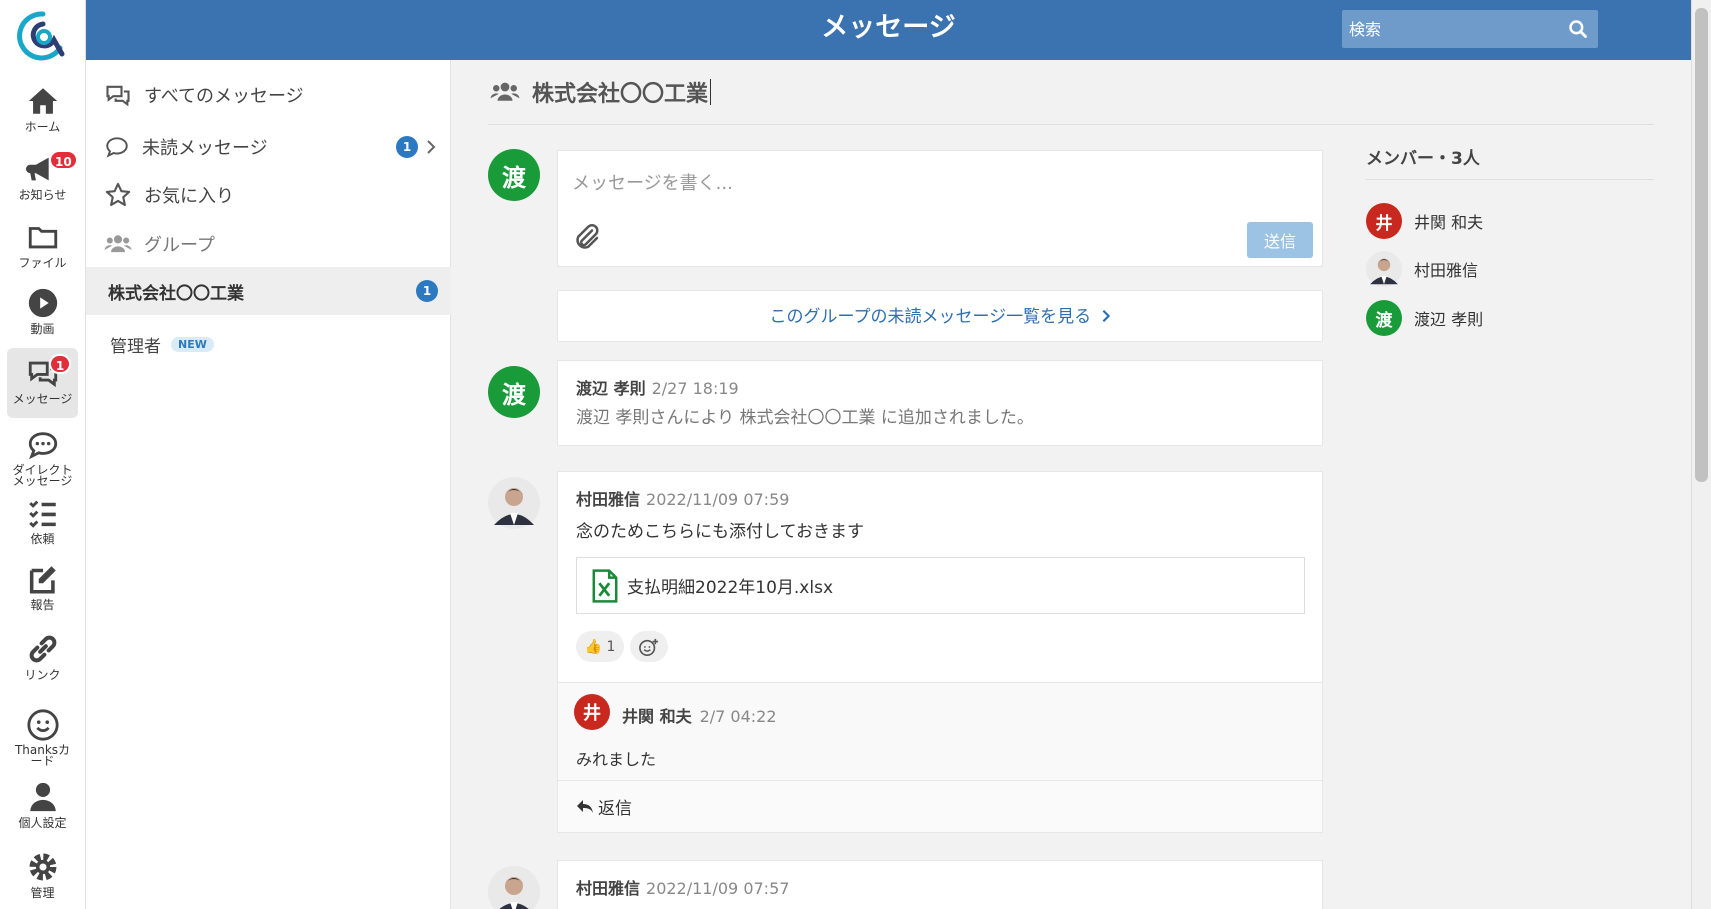 The image size is (1711, 909). I want to click on reply-thread: 井 井関 和夫 2/7 04:22 みれました, so click(940, 731).